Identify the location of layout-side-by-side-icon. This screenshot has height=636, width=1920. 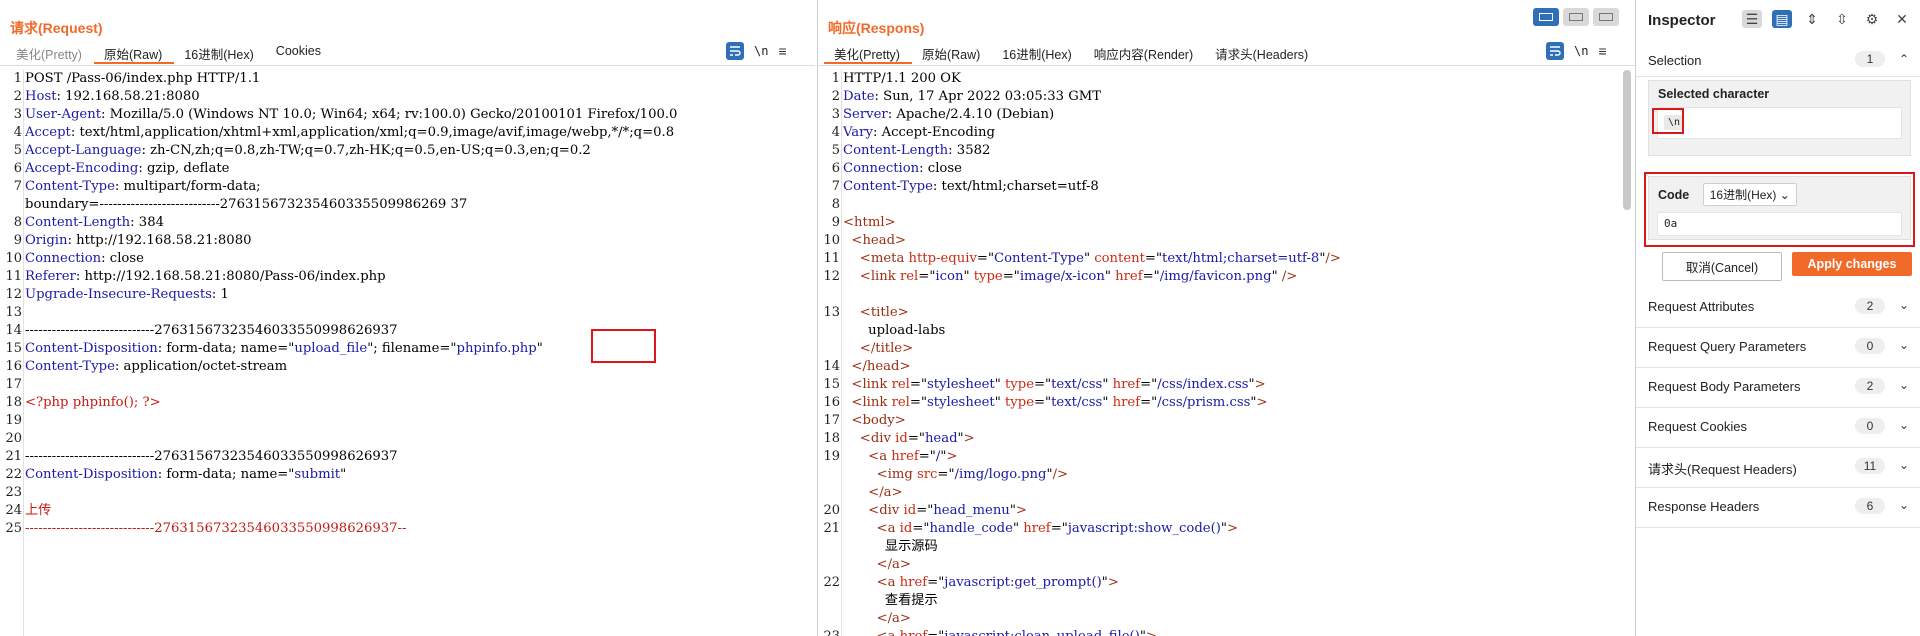
(1546, 17).